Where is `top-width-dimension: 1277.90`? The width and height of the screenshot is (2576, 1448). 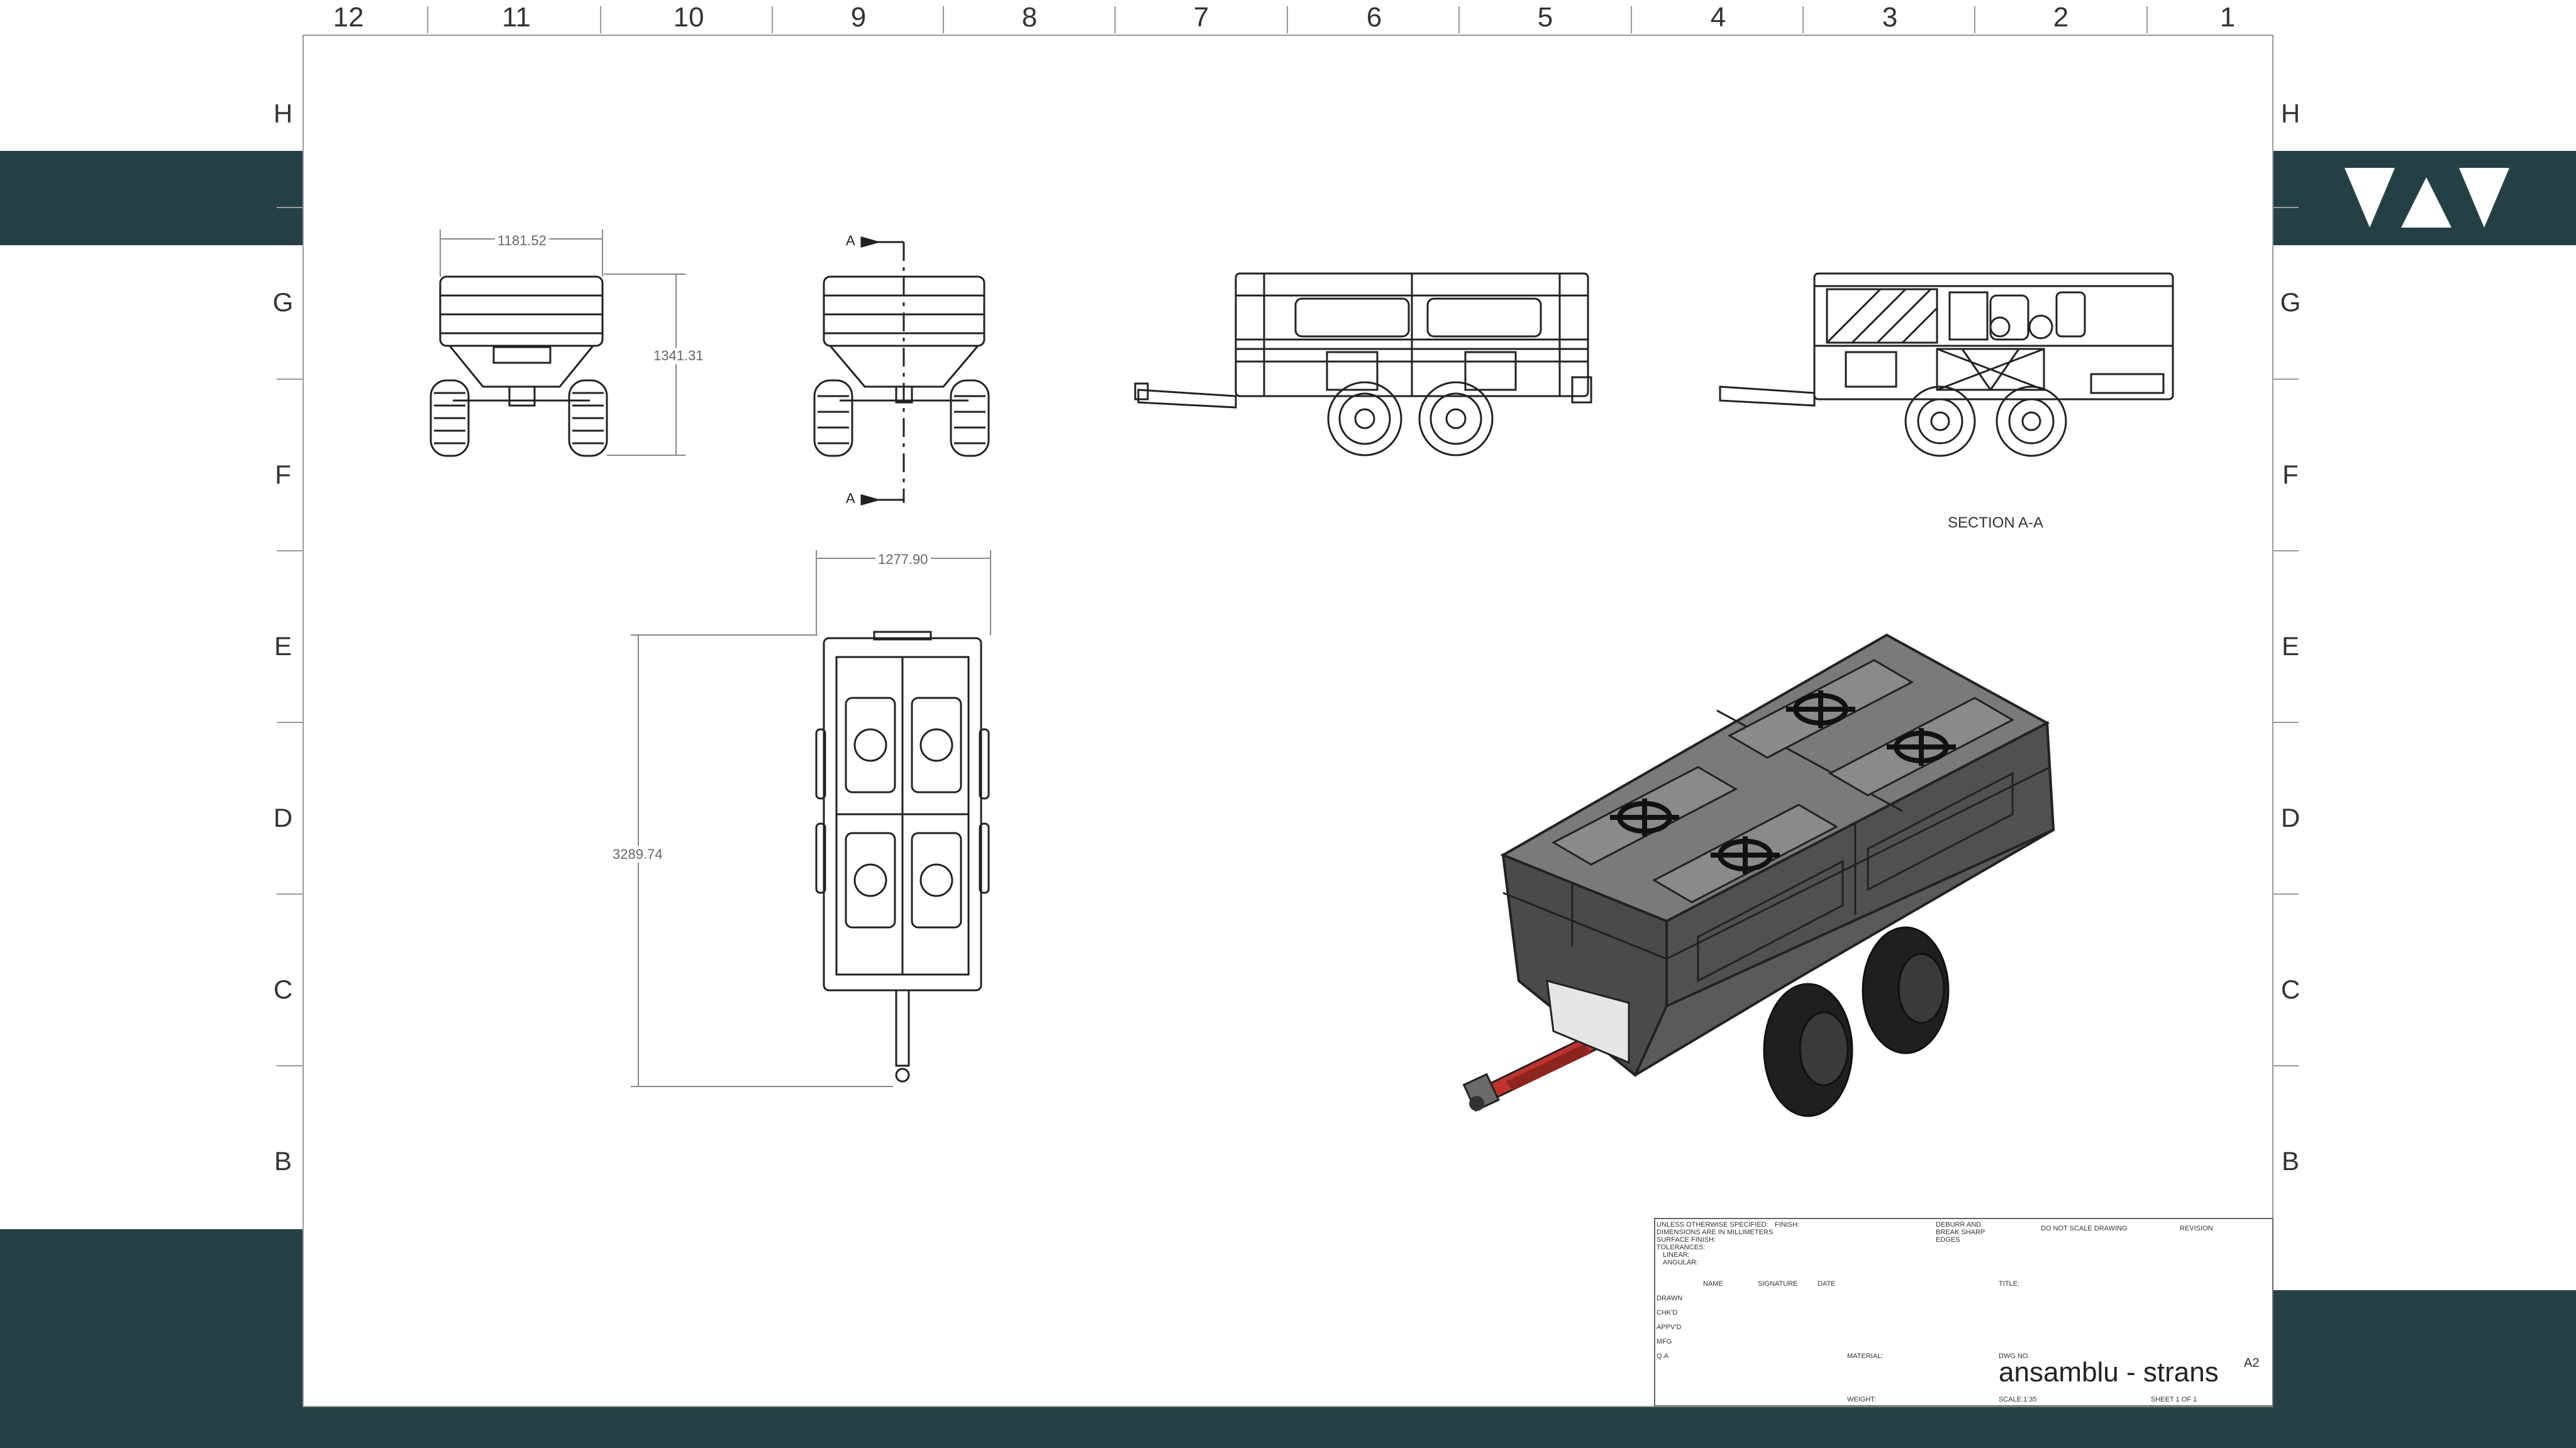 top-width-dimension: 1277.90 is located at coordinates (903, 559).